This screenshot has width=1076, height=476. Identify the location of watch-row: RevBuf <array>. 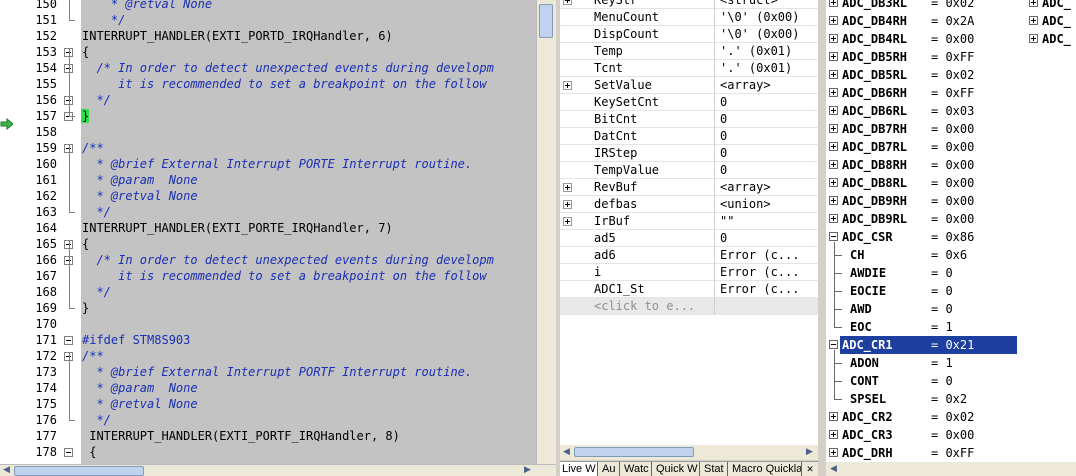
(689, 187).